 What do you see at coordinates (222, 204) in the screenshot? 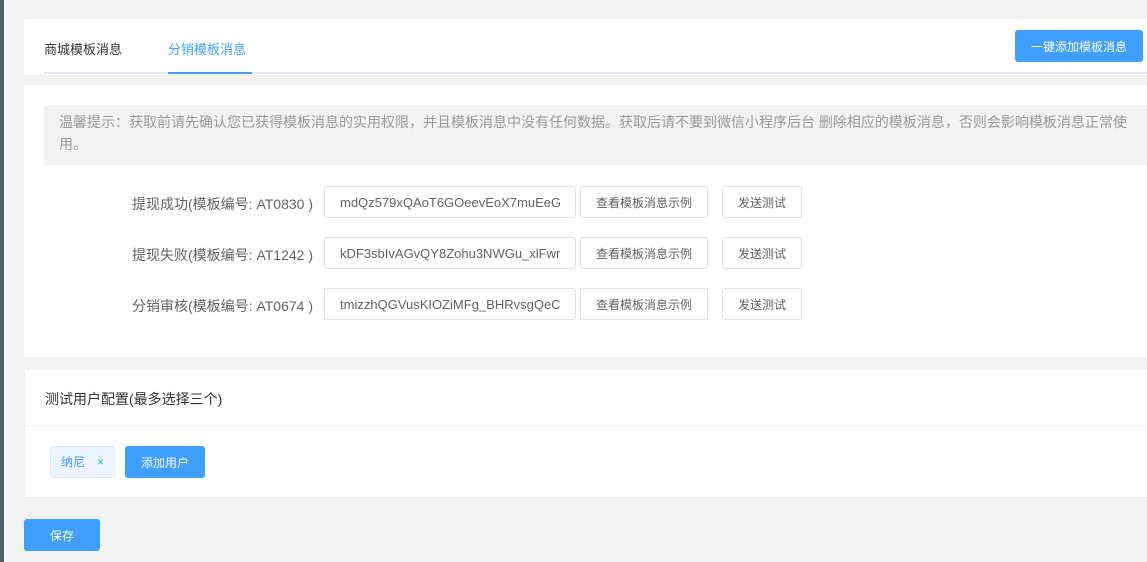
I see `template-label: 提现成功(模板编号: AT0830 )` at bounding box center [222, 204].